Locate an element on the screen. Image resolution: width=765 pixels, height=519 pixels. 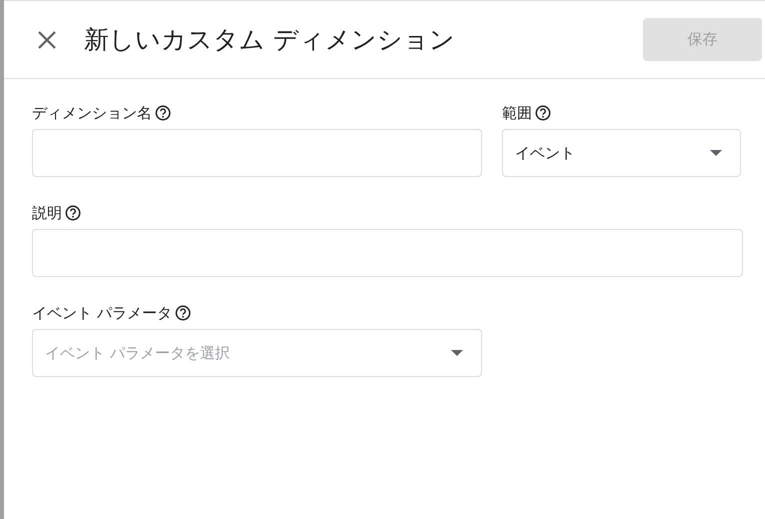
field-label: ディメンション名 is located at coordinates (92, 113).